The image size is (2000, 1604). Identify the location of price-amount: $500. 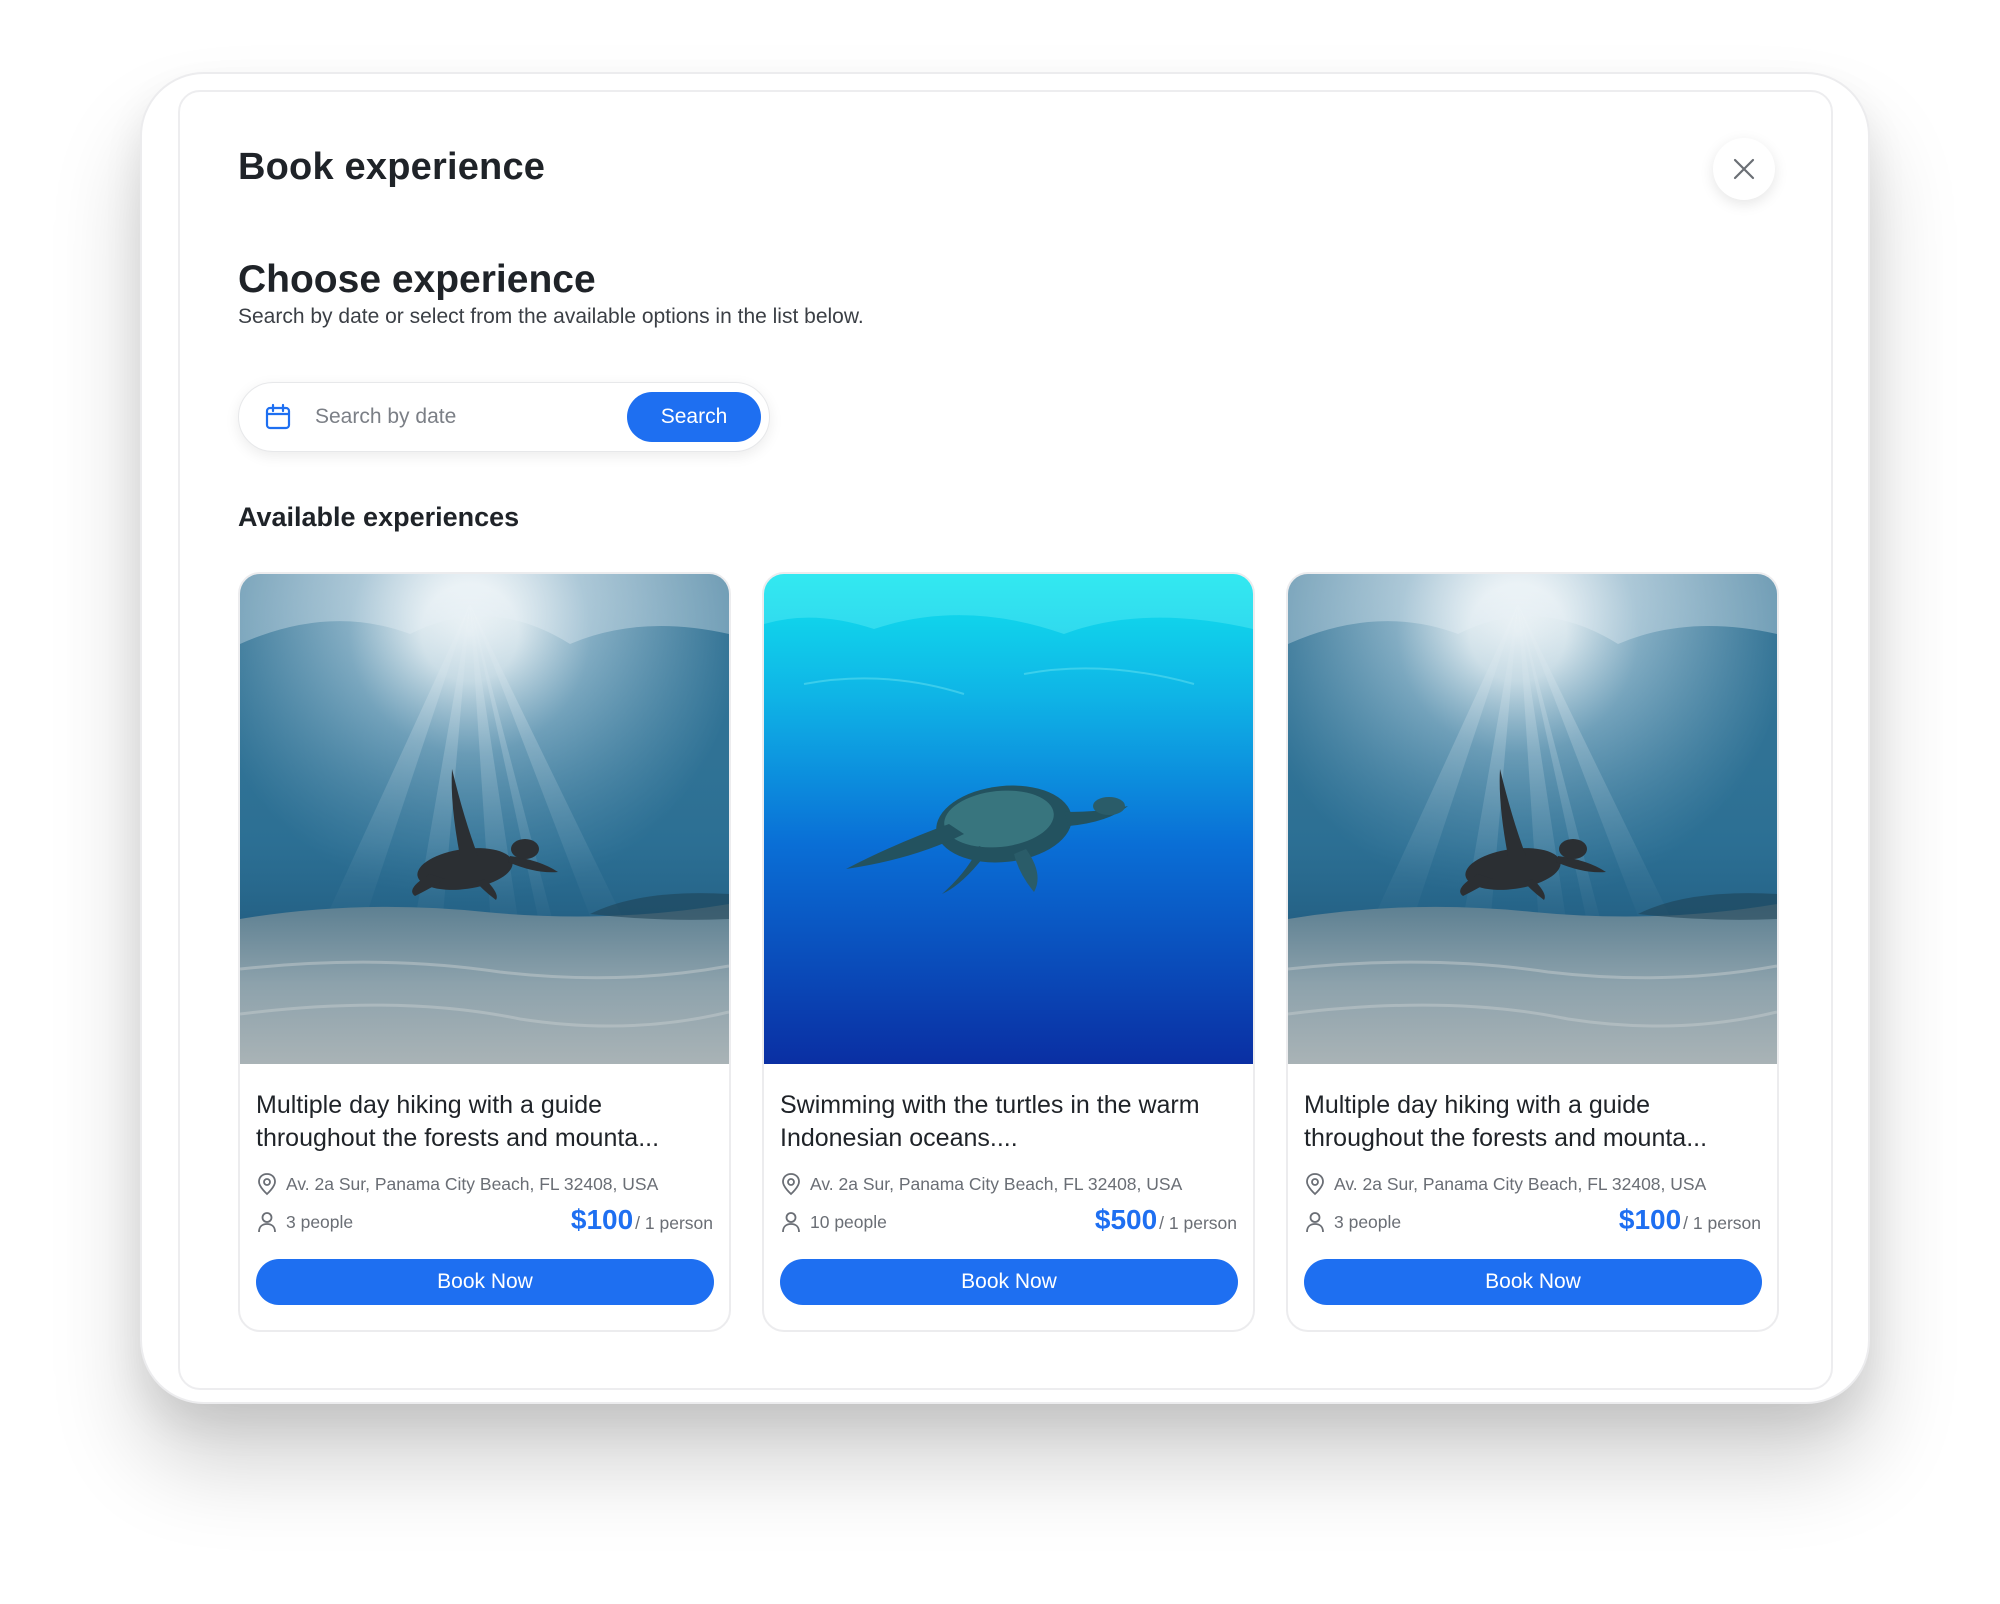
(1126, 1219).